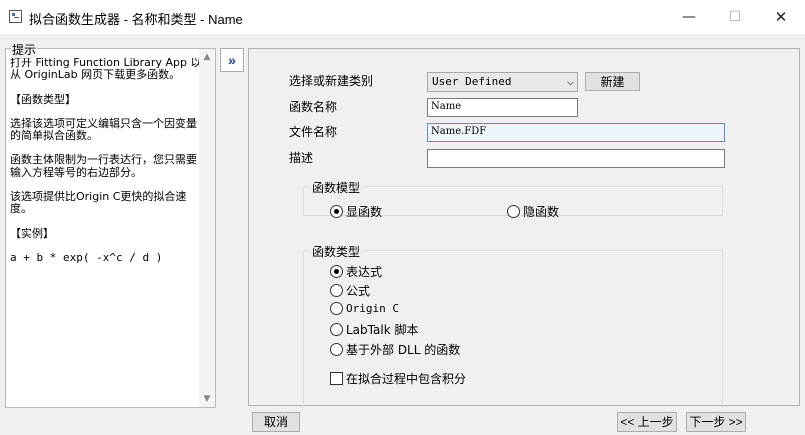 The image size is (805, 435). Describe the element at coordinates (98, 203) in the screenshot. I see `hint-paragraph: 该选项提供比Origin C更快的拟合速度。` at that location.